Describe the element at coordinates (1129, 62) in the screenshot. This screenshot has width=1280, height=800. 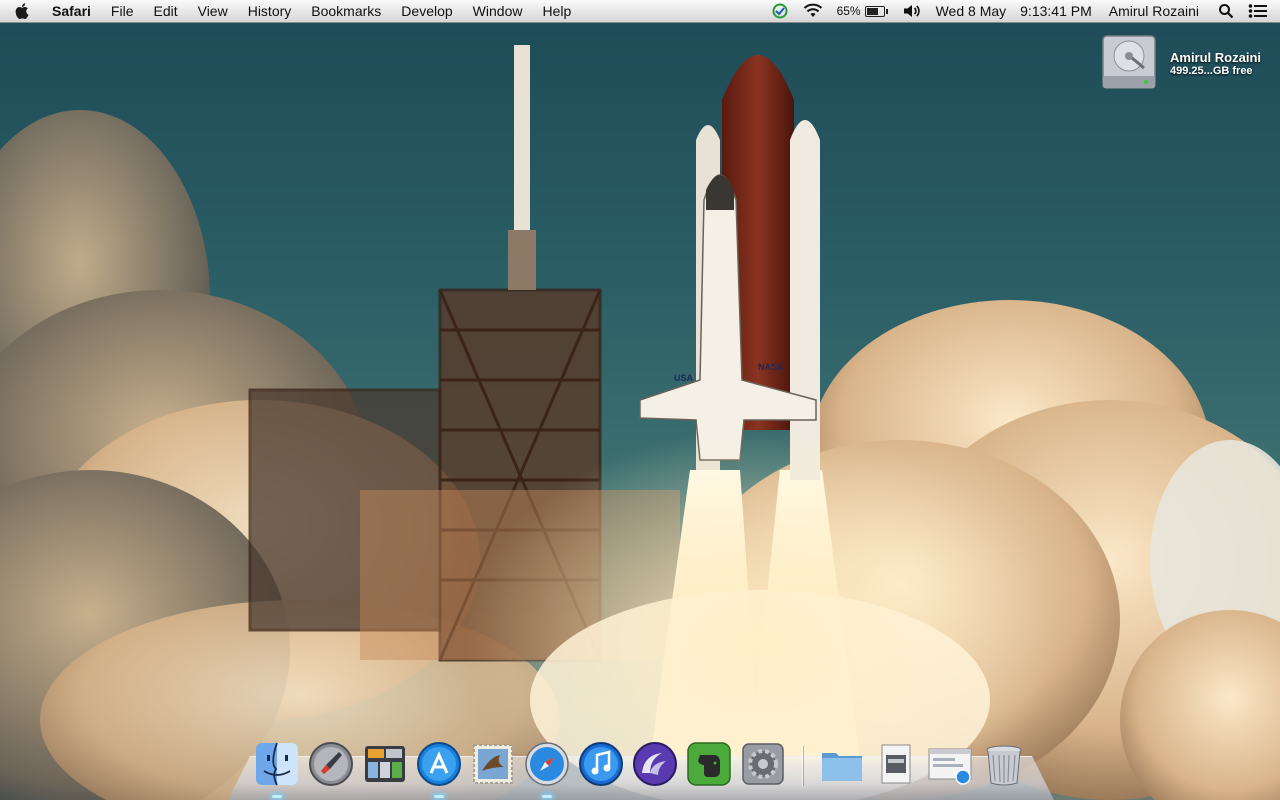
I see `hard-drive-icon` at that location.